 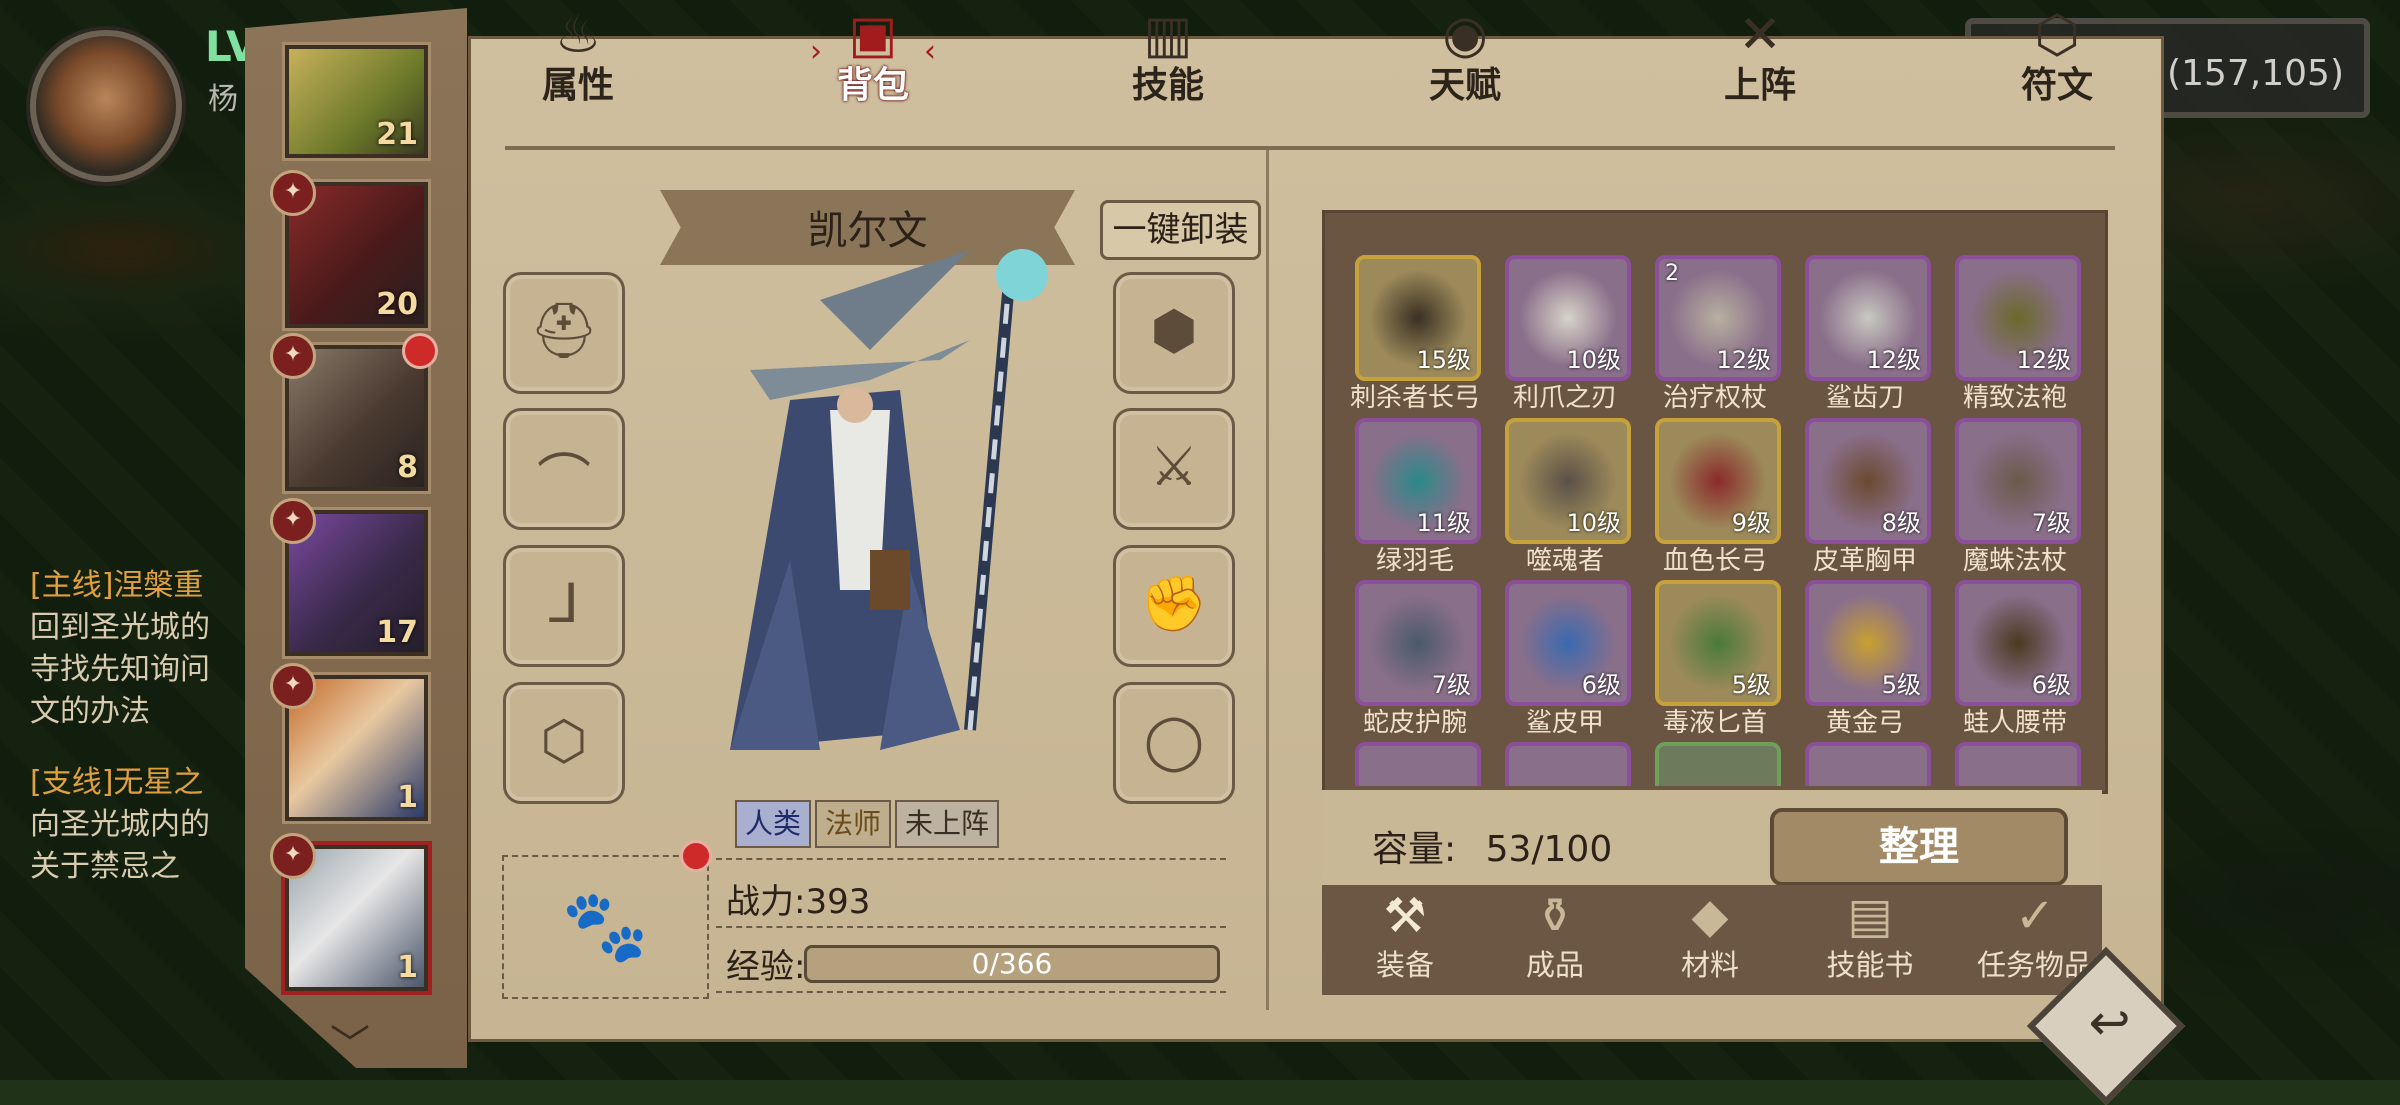 I want to click on armor-icon: ⬢, so click(x=1174, y=330).